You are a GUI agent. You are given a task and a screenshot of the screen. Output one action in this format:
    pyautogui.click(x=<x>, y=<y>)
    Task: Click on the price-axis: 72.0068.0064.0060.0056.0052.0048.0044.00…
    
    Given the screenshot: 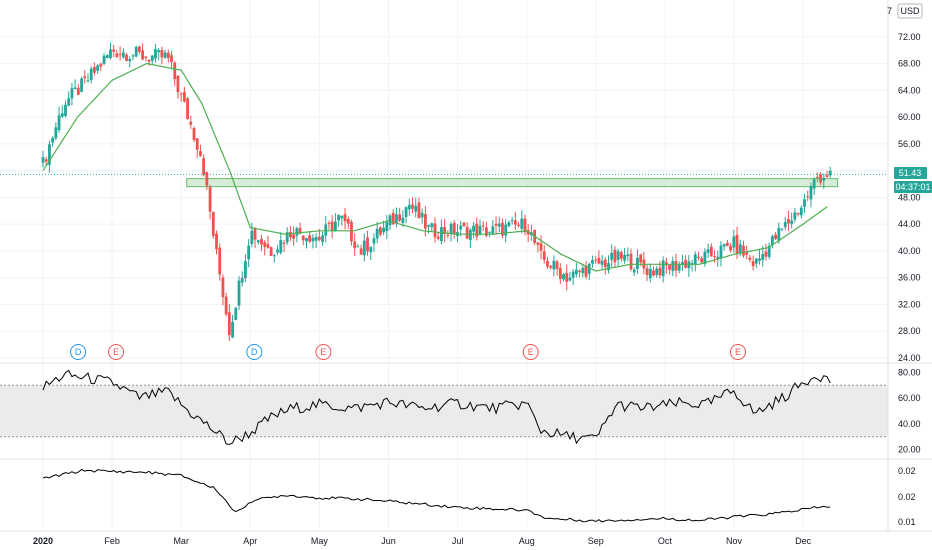 What is the action you would take?
    pyautogui.click(x=909, y=279)
    